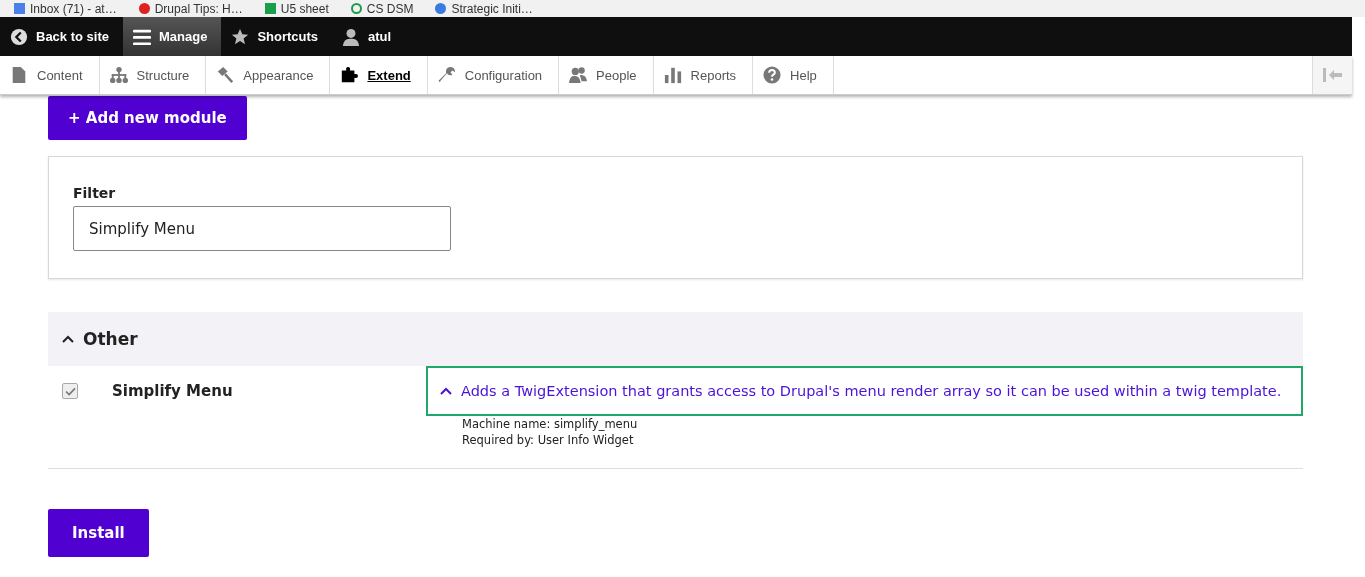 The image size is (1365, 577). I want to click on filter-field: Simplify Menu, so click(262, 228).